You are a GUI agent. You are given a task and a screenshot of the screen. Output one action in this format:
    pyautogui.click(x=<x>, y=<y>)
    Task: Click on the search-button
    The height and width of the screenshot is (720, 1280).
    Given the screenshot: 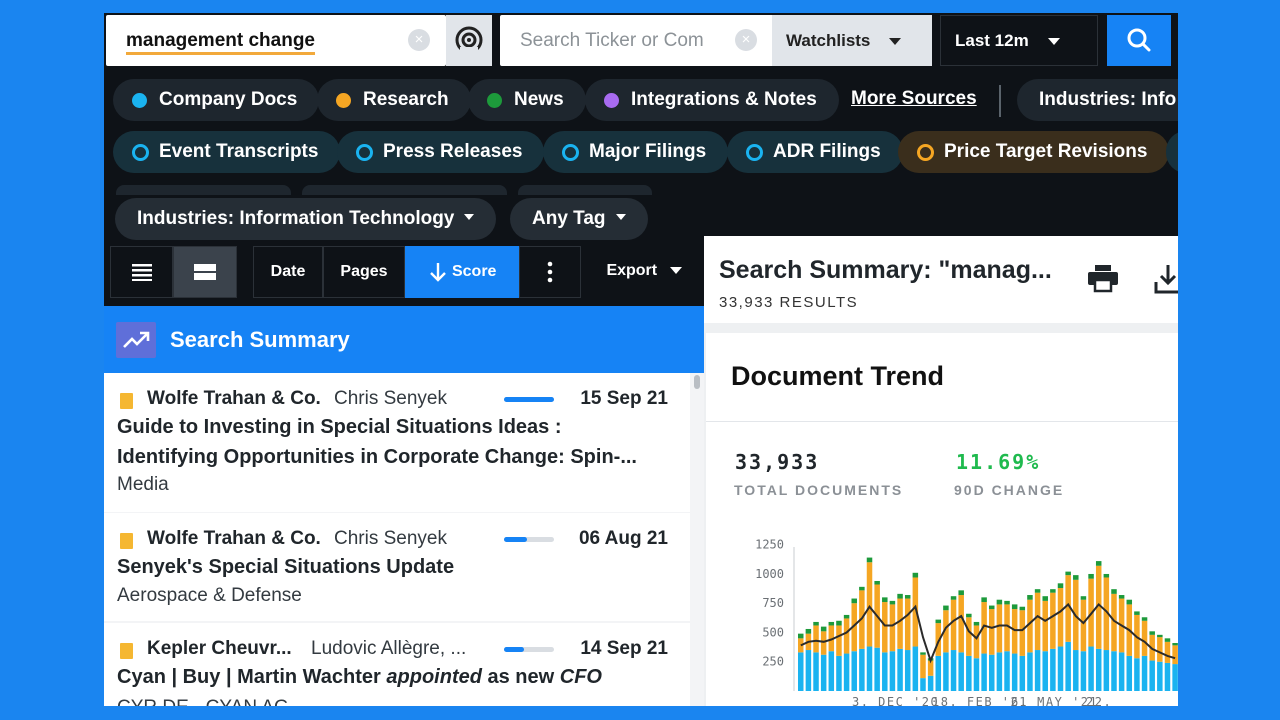 What is the action you would take?
    pyautogui.click(x=1139, y=40)
    